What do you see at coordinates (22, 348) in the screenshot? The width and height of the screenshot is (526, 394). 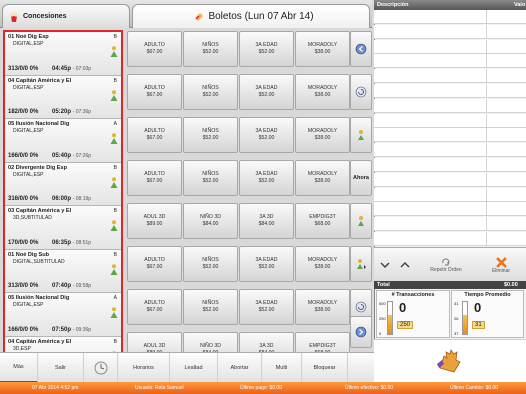 I see `movie-format: 3D,ESP` at bounding box center [22, 348].